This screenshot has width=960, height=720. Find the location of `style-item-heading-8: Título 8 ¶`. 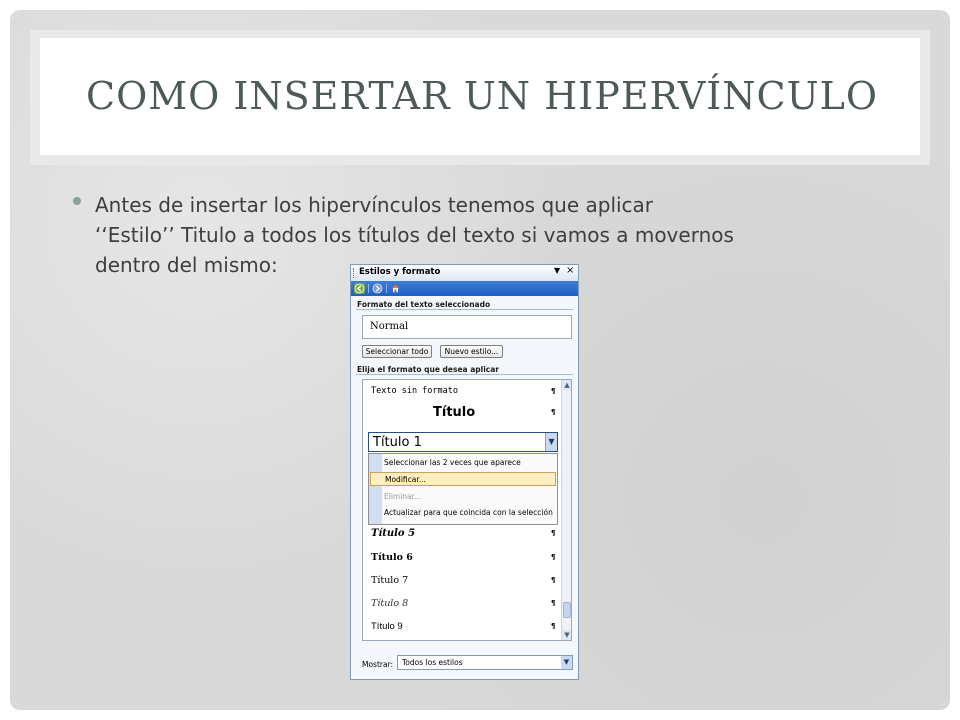

style-item-heading-8: Título 8 ¶ is located at coordinates (461, 605).